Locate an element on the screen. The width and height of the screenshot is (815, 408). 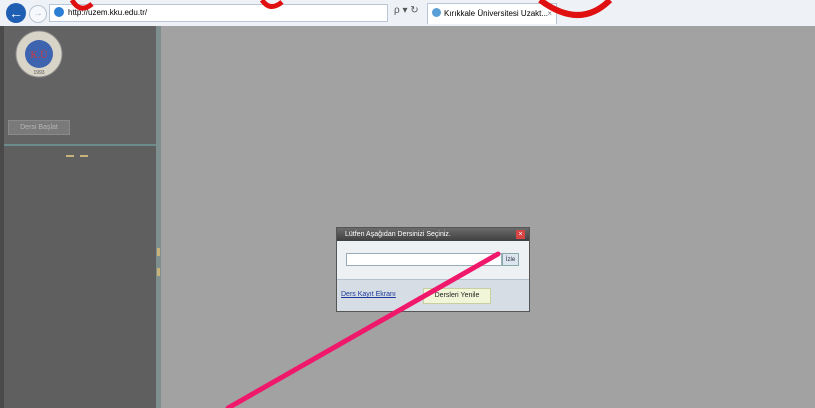
course-register-link: Ders Kayıt Ekranı is located at coordinates (368, 294).